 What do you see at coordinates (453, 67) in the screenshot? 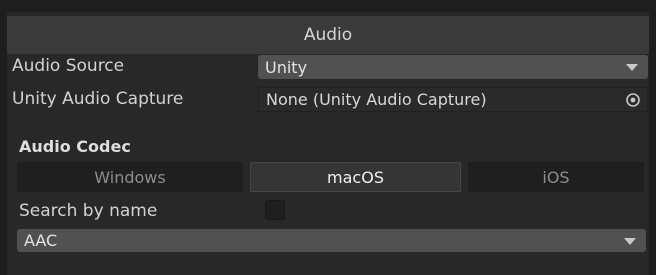
I see `audio-source-dropdown: Unity` at bounding box center [453, 67].